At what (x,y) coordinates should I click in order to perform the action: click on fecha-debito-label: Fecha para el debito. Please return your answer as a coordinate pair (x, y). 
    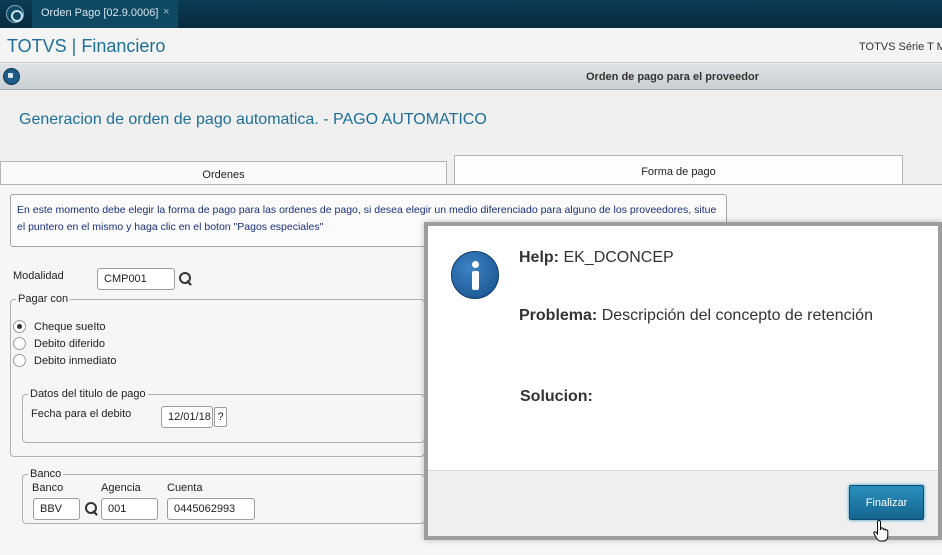
    Looking at the image, I should click on (81, 414).